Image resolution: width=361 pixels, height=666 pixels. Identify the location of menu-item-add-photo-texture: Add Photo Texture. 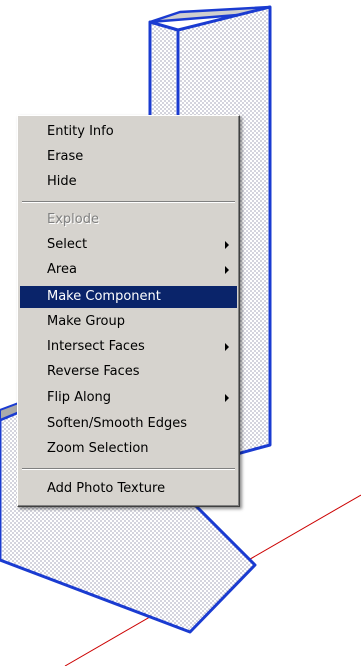
(128, 489).